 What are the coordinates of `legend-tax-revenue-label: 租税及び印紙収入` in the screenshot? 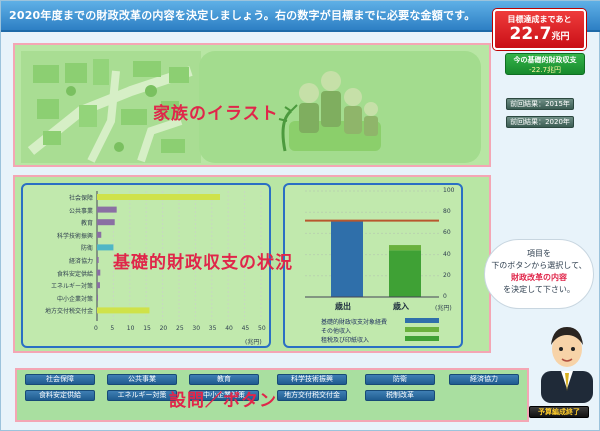 It's located at (345, 340).